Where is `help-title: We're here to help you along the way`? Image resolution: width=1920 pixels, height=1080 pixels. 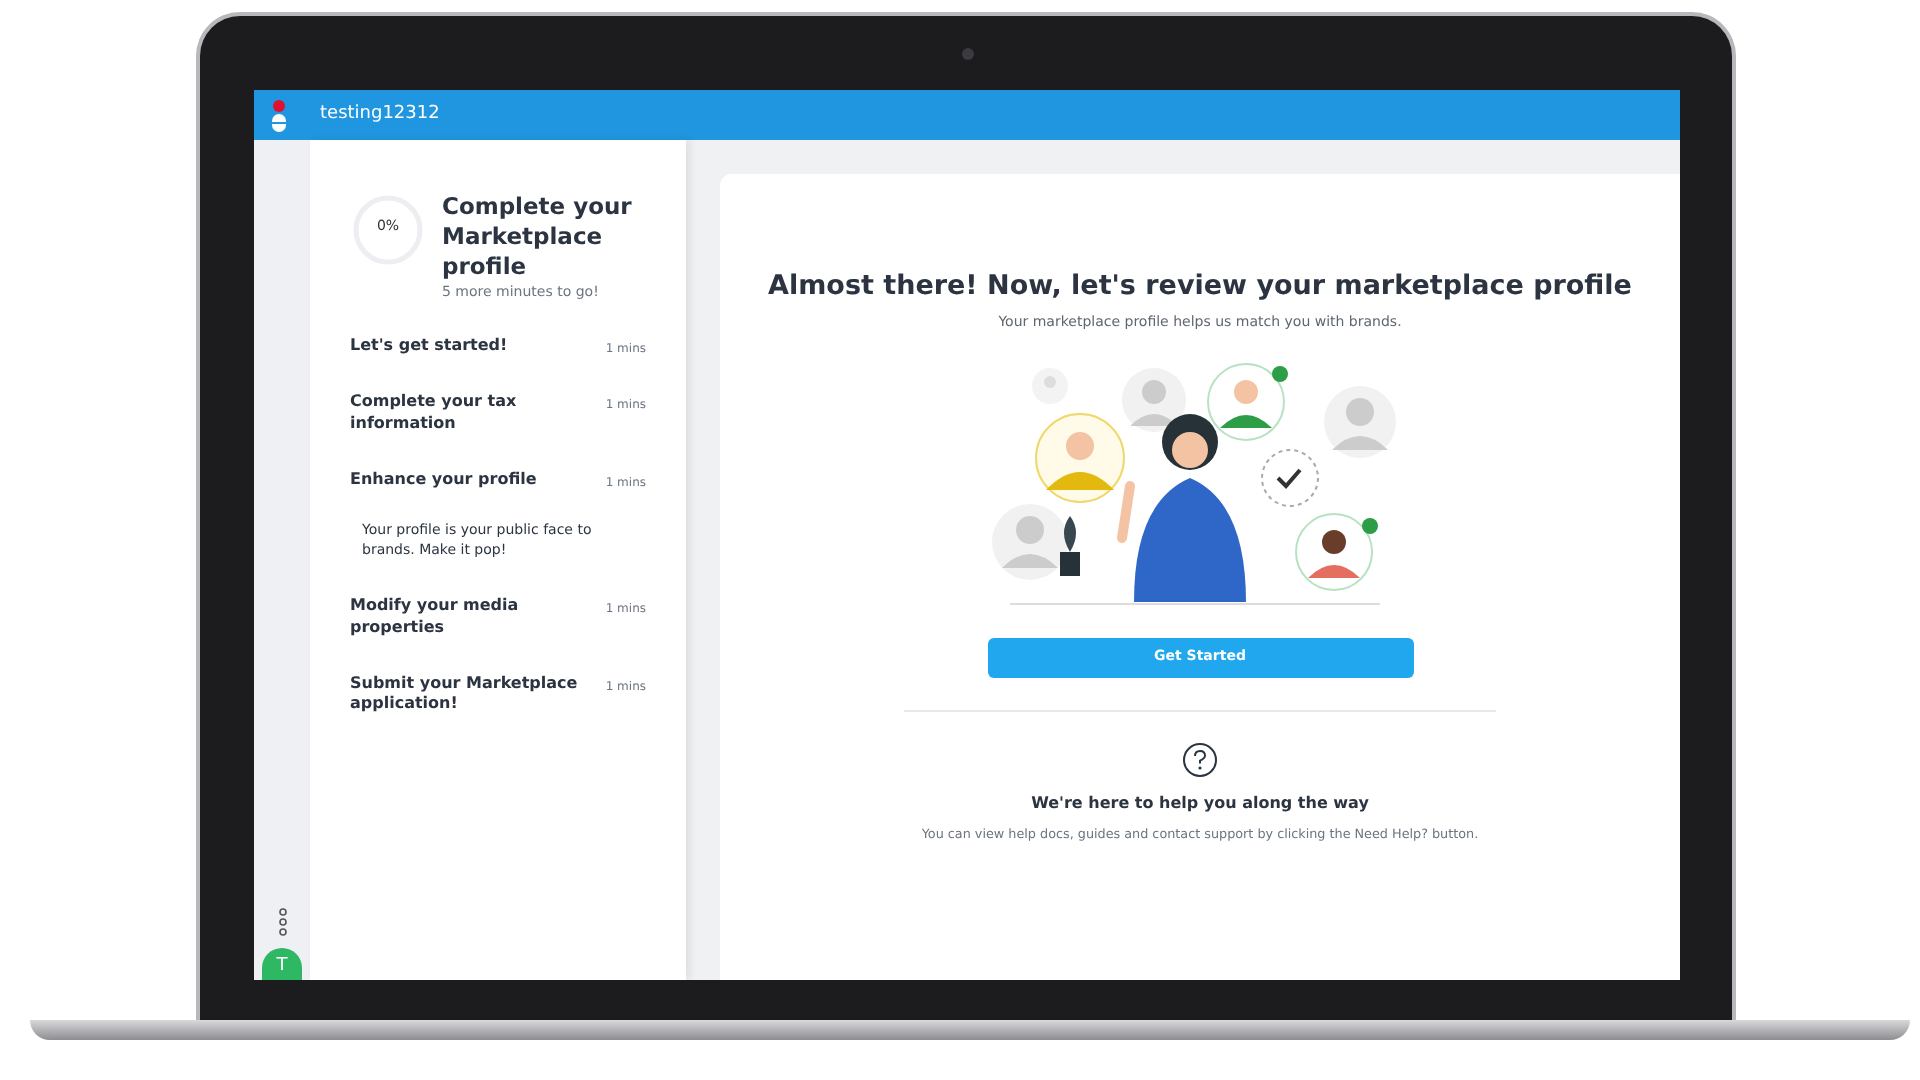
help-title: We're here to help you along the way is located at coordinates (1200, 803).